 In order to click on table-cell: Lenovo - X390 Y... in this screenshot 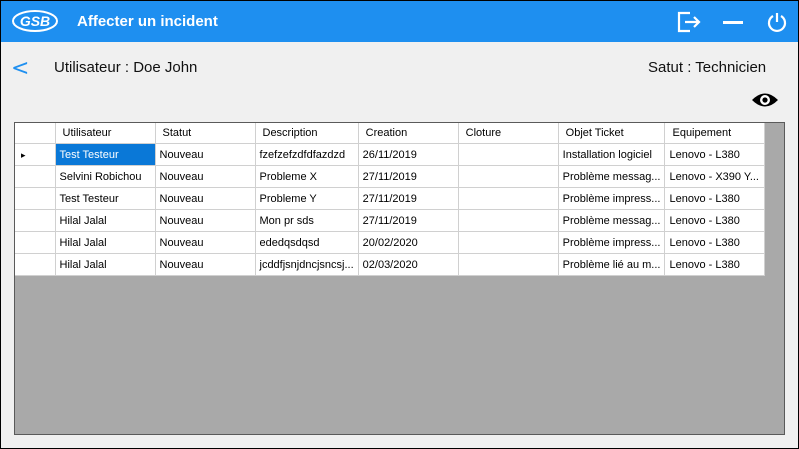, I will do `click(715, 176)`.